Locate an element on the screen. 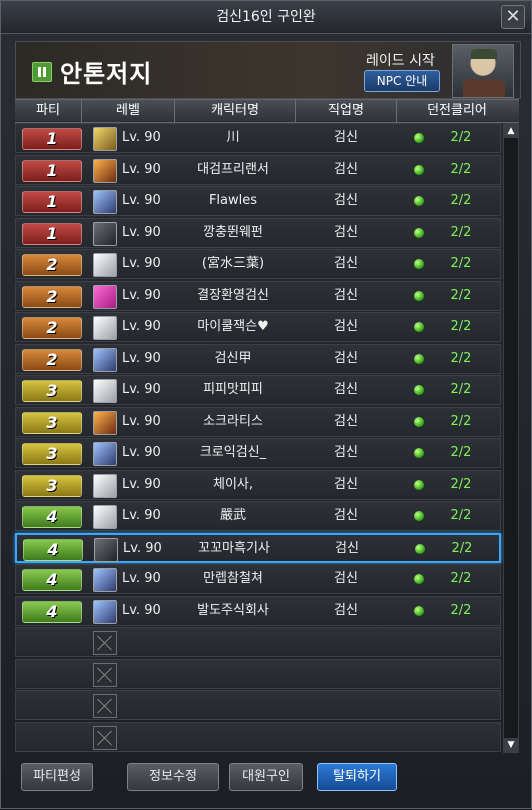 The width and height of the screenshot is (532, 810). character-name: 마이쿨잭슨♥ is located at coordinates (233, 326).